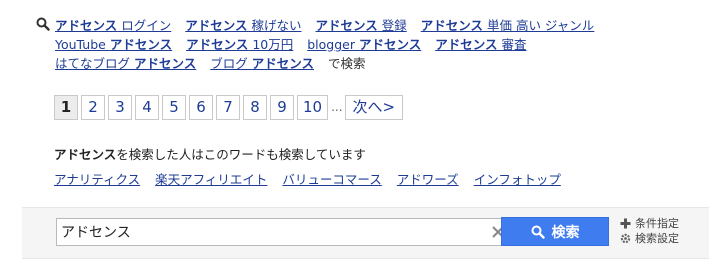 The height and width of the screenshot is (269, 709). I want to click on related-search-link: はてなブログ アドセンス, so click(125, 62).